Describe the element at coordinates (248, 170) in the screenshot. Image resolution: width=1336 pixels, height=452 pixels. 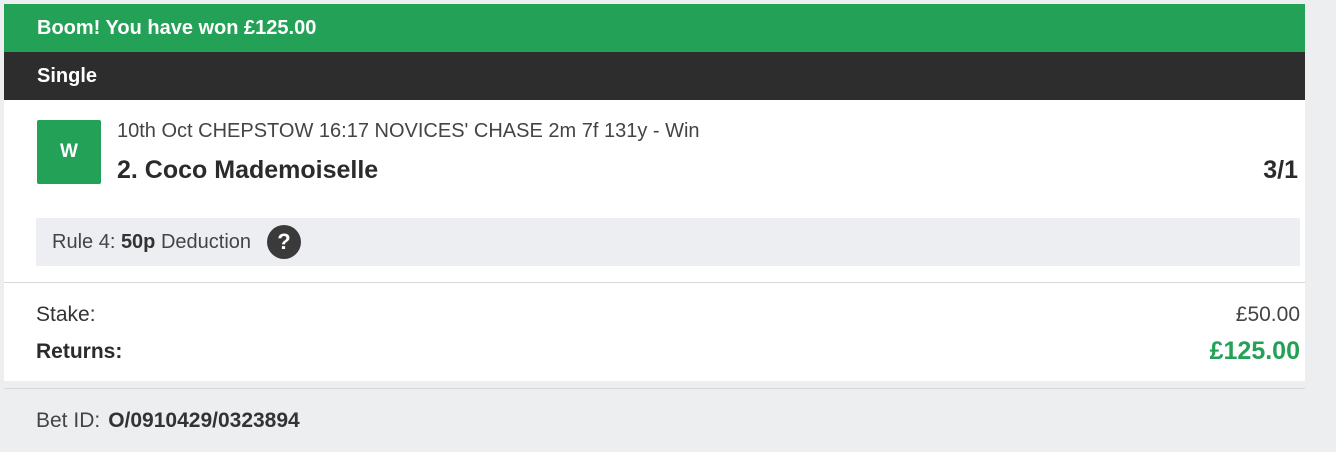
I see `runner-name: 2. Coco Mademoiselle` at that location.